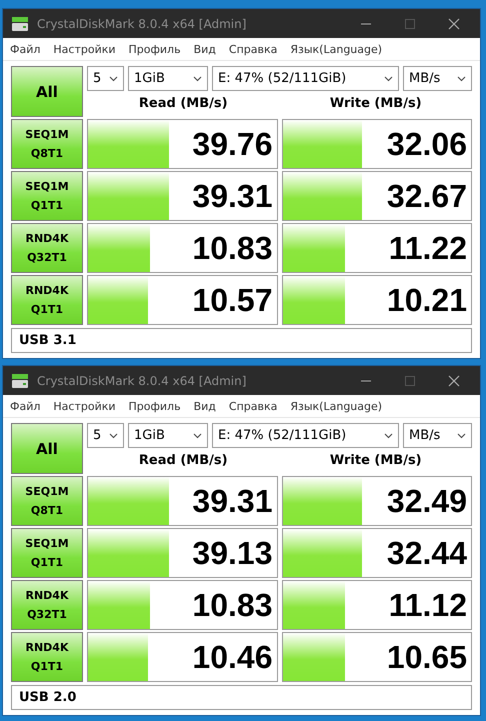 This screenshot has width=486, height=721. What do you see at coordinates (241, 697) in the screenshot?
I see `comment-field: USB 2.0` at bounding box center [241, 697].